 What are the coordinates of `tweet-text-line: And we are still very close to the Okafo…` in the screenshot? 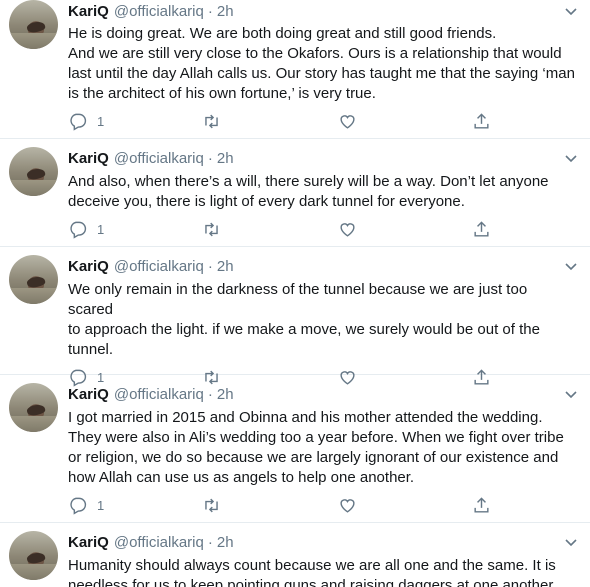 It's located at (315, 53).